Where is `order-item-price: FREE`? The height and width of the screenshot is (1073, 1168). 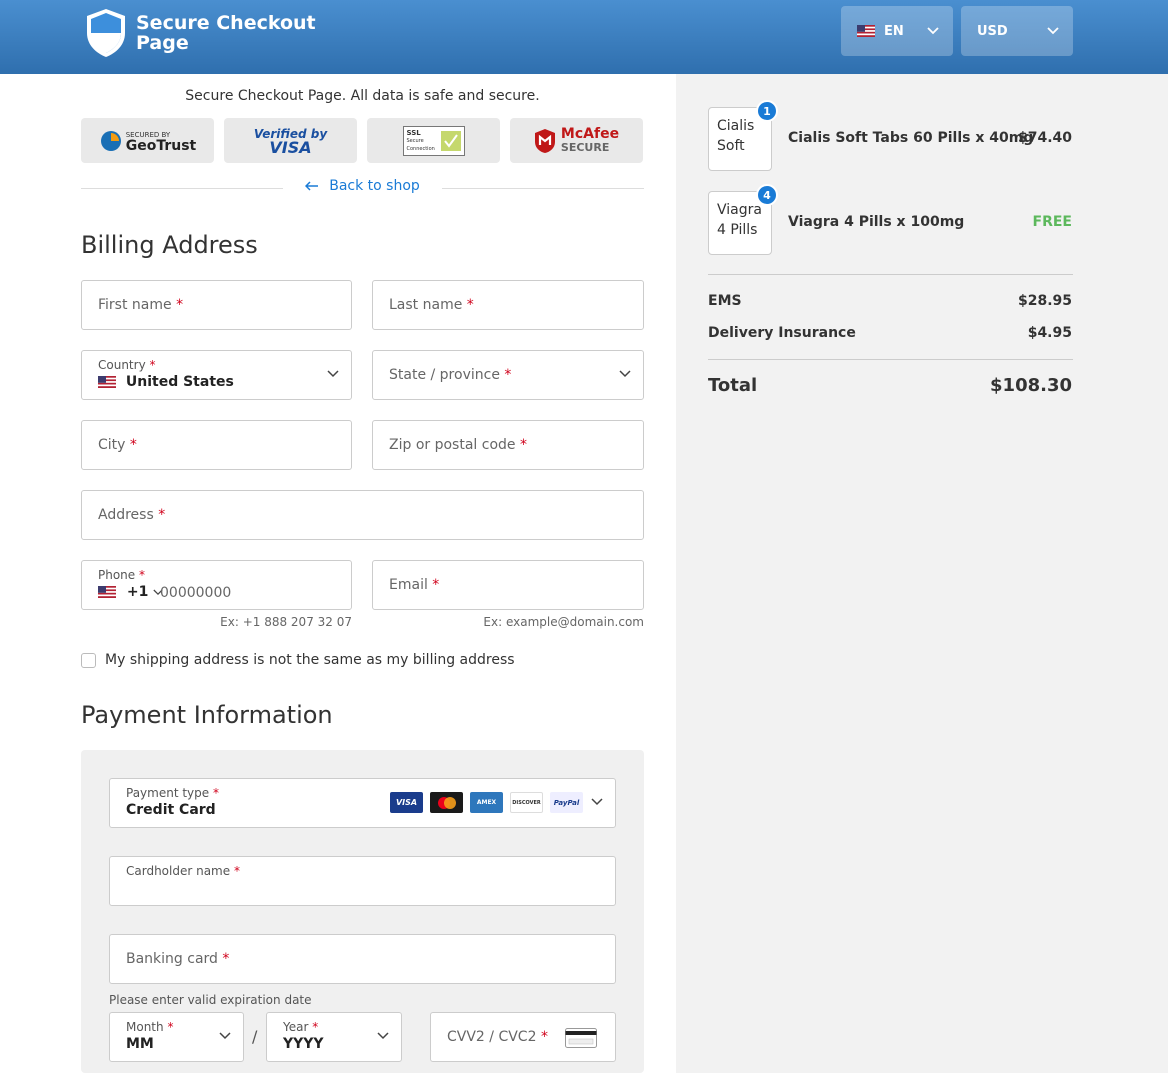
order-item-price: FREE is located at coordinates (1052, 222).